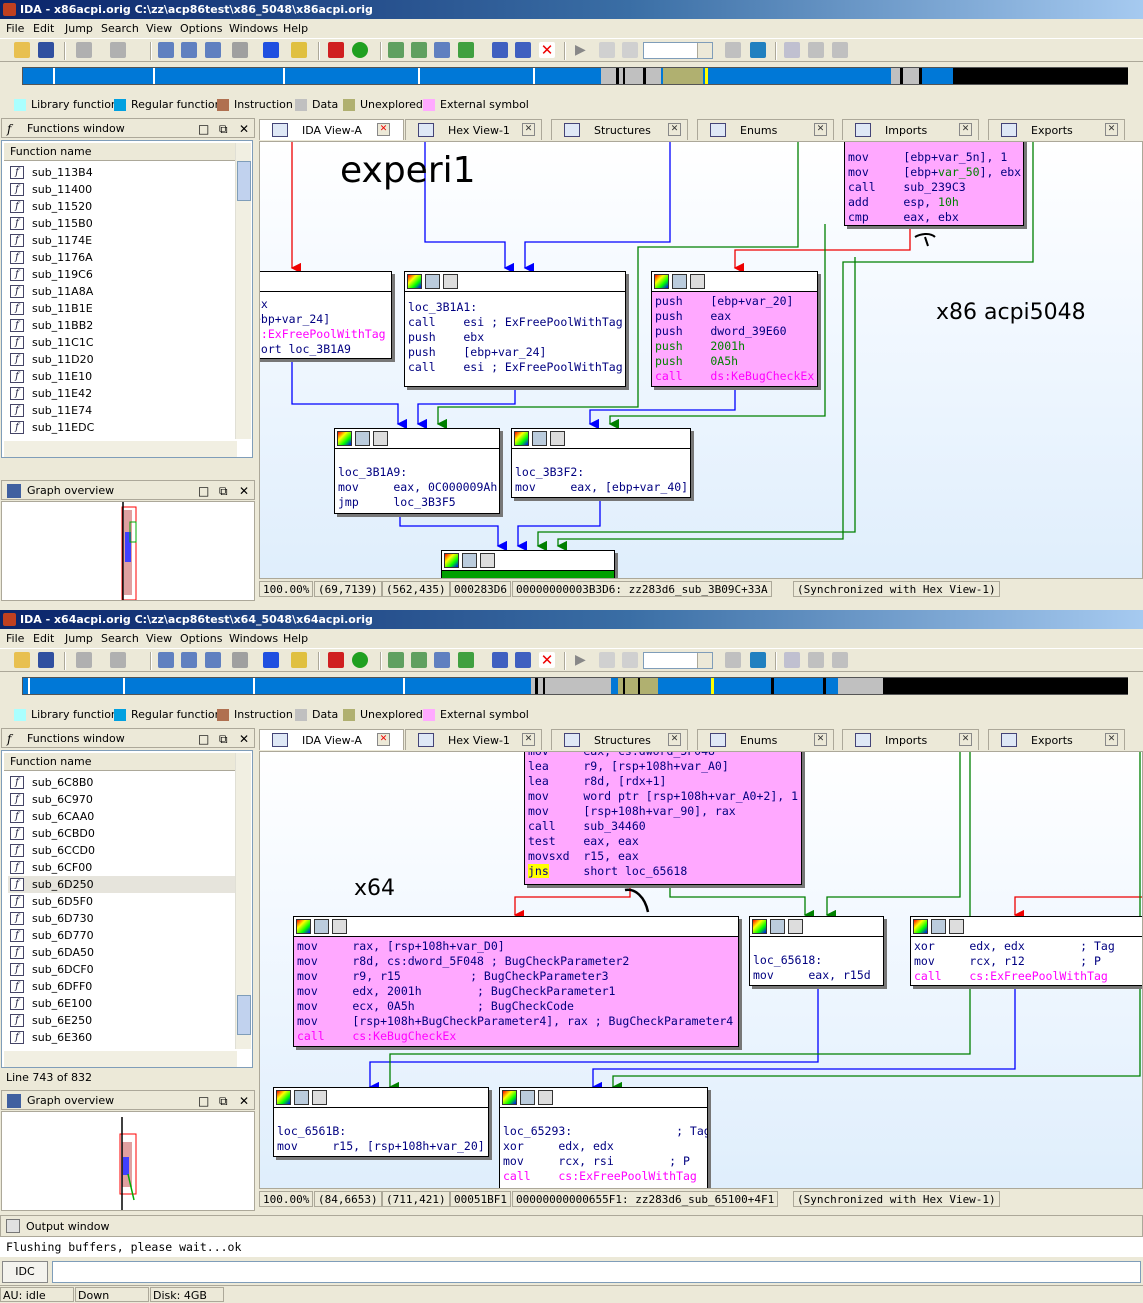 This screenshot has width=1143, height=1303. Describe the element at coordinates (630, 660) in the screenshot. I see `stop-icon` at that location.